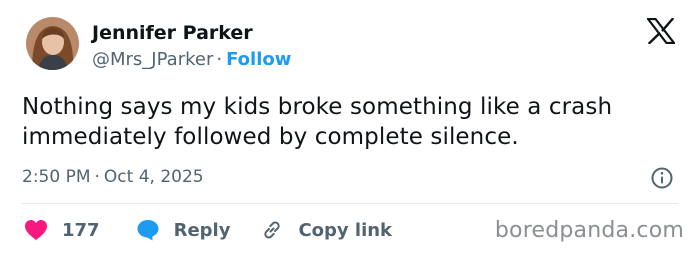 The width and height of the screenshot is (700, 256). What do you see at coordinates (272, 230) in the screenshot?
I see `link-icon` at bounding box center [272, 230].